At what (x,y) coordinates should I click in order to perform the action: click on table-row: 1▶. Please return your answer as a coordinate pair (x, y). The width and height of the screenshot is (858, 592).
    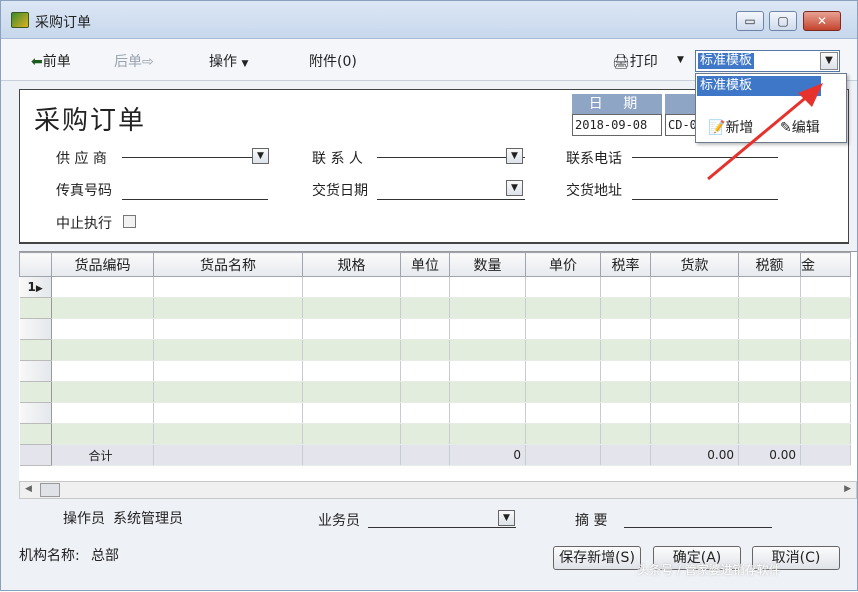
    Looking at the image, I should click on (435, 287).